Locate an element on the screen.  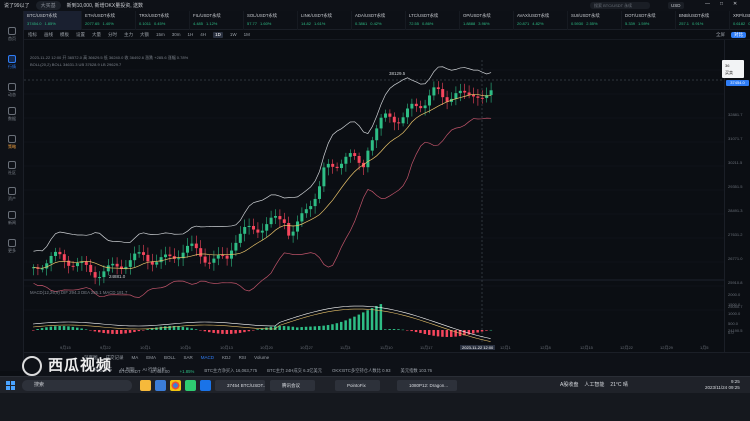
indicator-tab-2: MA is located at coordinates (135, 358).